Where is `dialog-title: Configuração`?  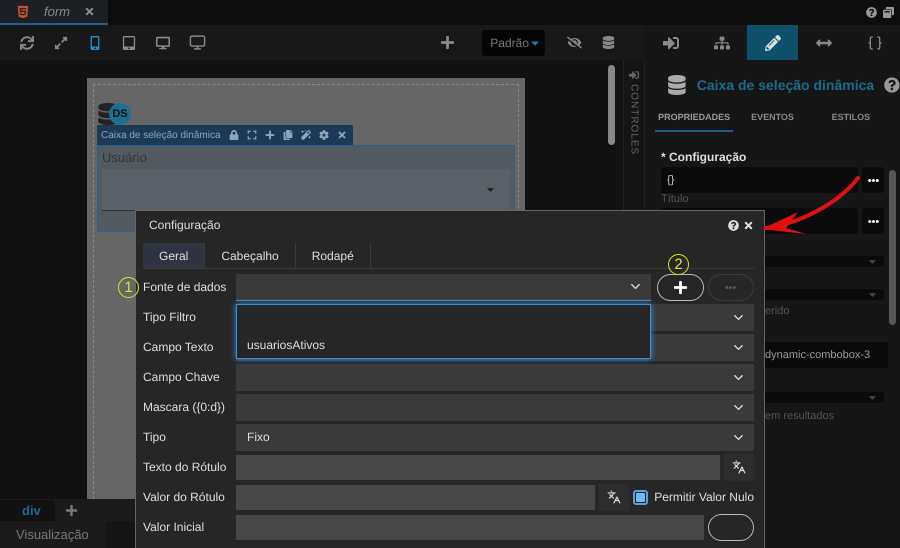
dialog-title: Configuração is located at coordinates (184, 225).